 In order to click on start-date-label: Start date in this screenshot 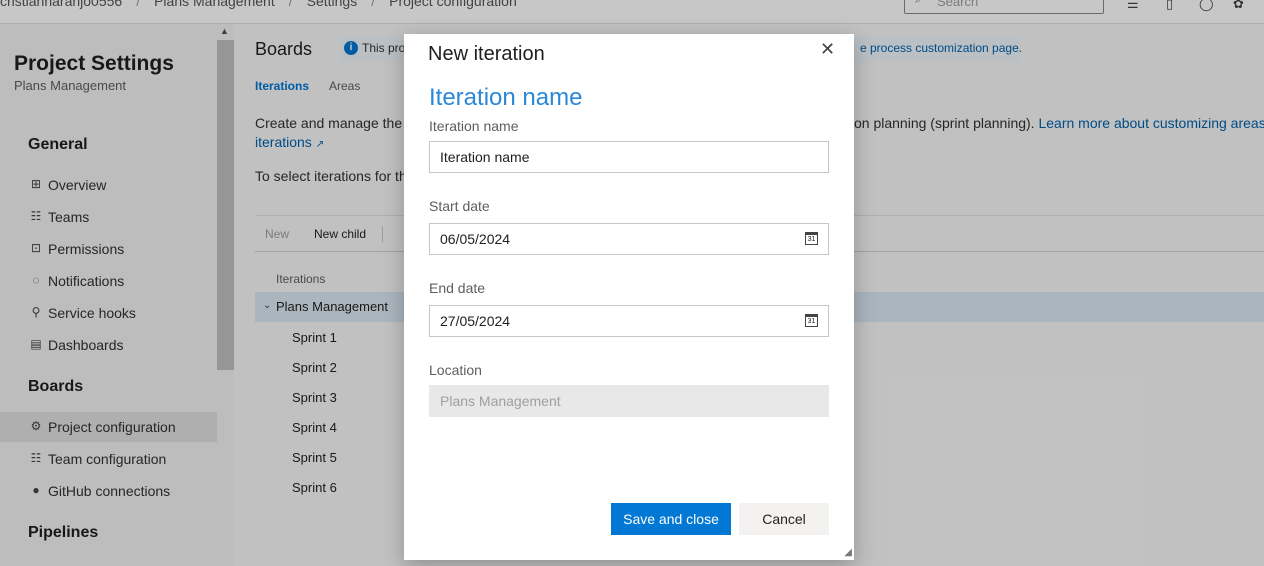, I will do `click(459, 206)`.